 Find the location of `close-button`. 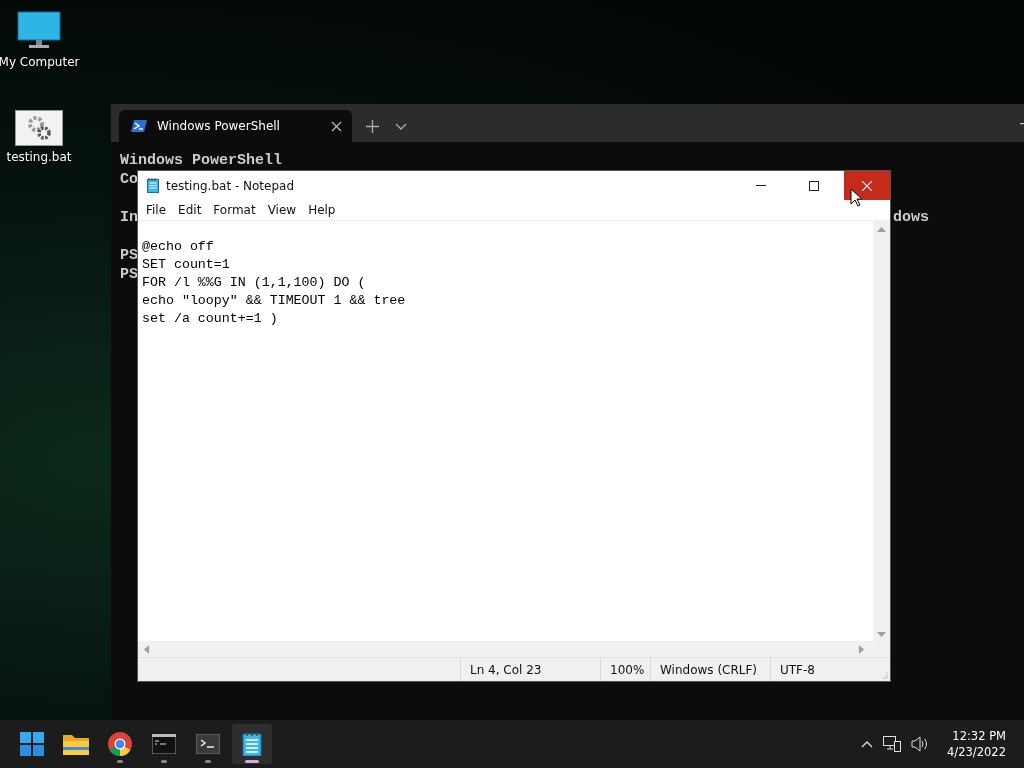

close-button is located at coordinates (867, 185).